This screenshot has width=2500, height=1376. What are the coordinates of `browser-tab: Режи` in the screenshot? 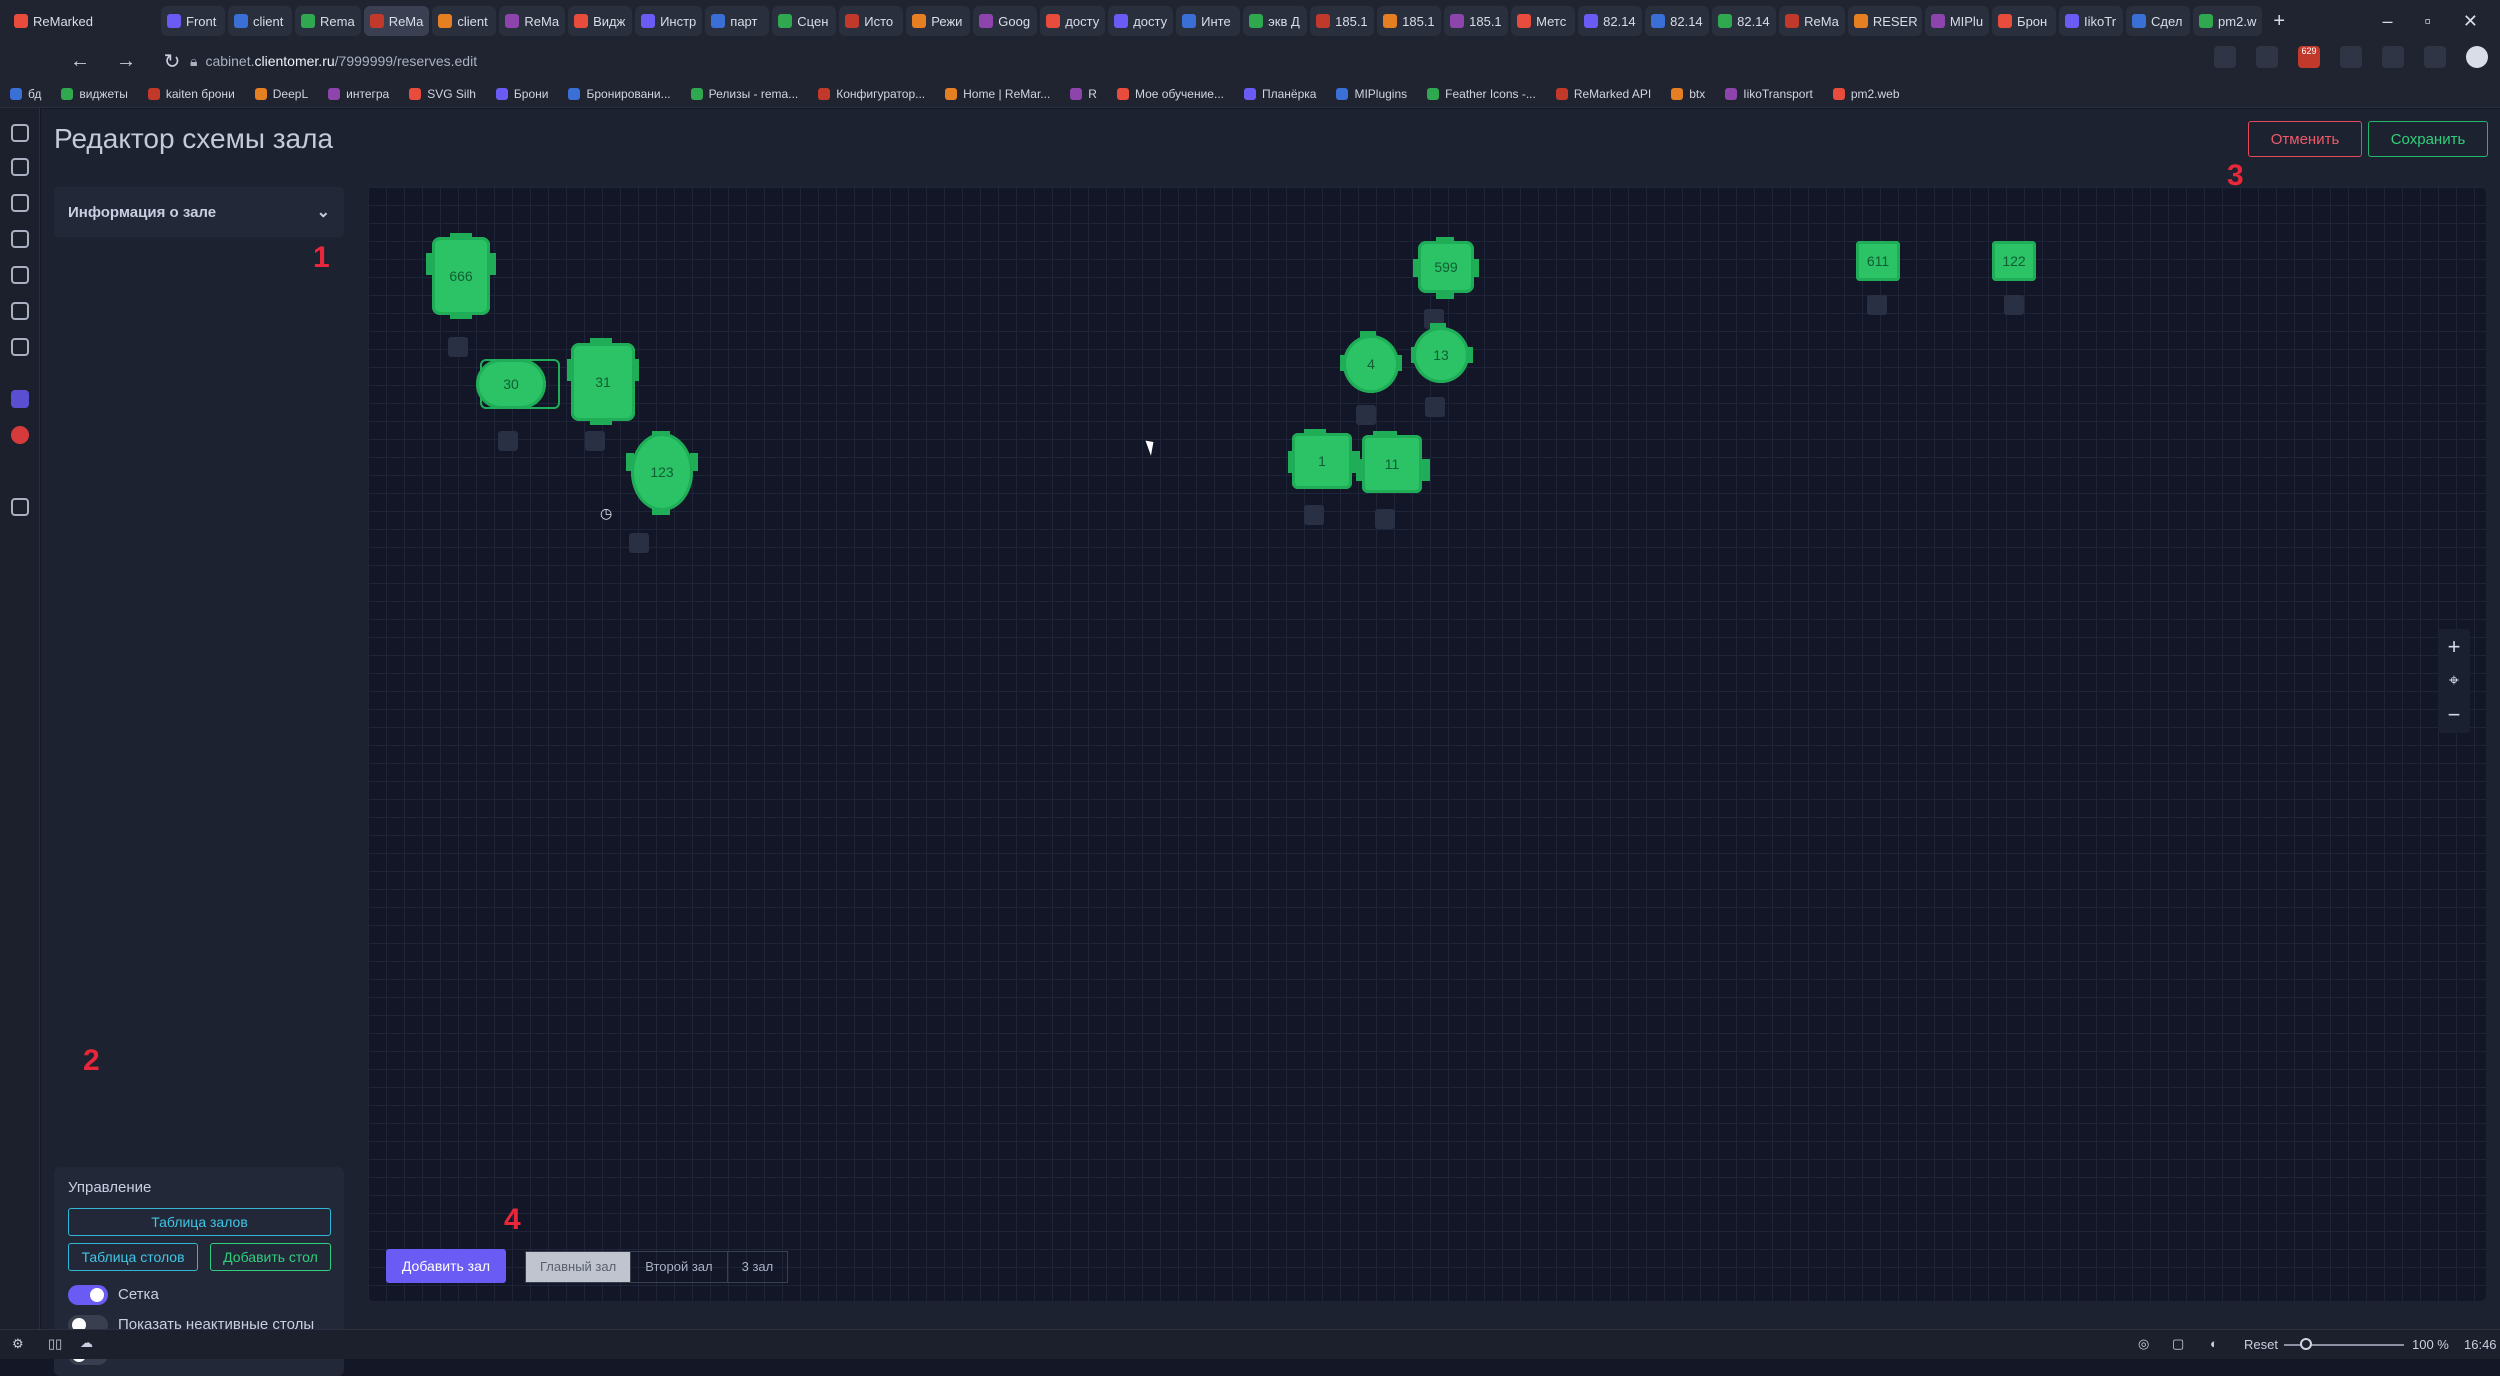 It's located at (938, 21).